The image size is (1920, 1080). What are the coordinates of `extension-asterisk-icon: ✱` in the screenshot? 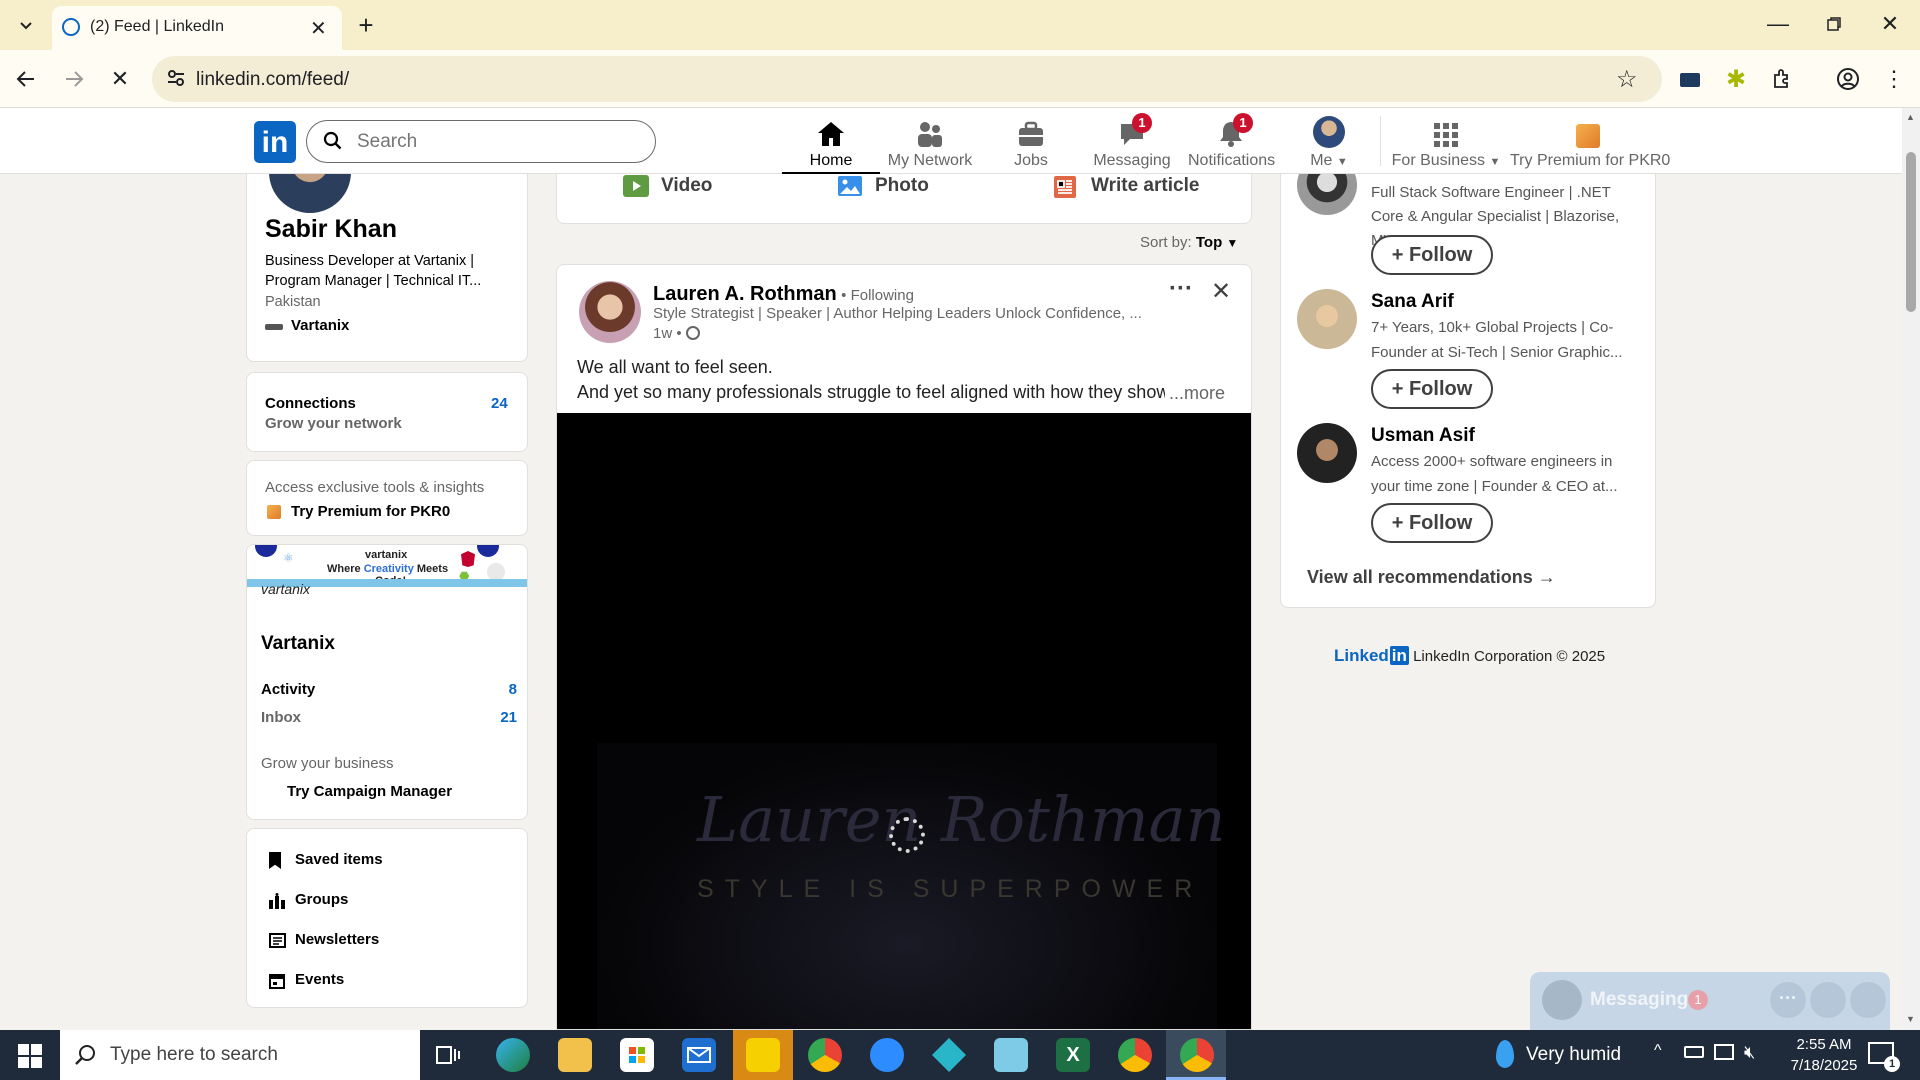 It's located at (1736, 79).